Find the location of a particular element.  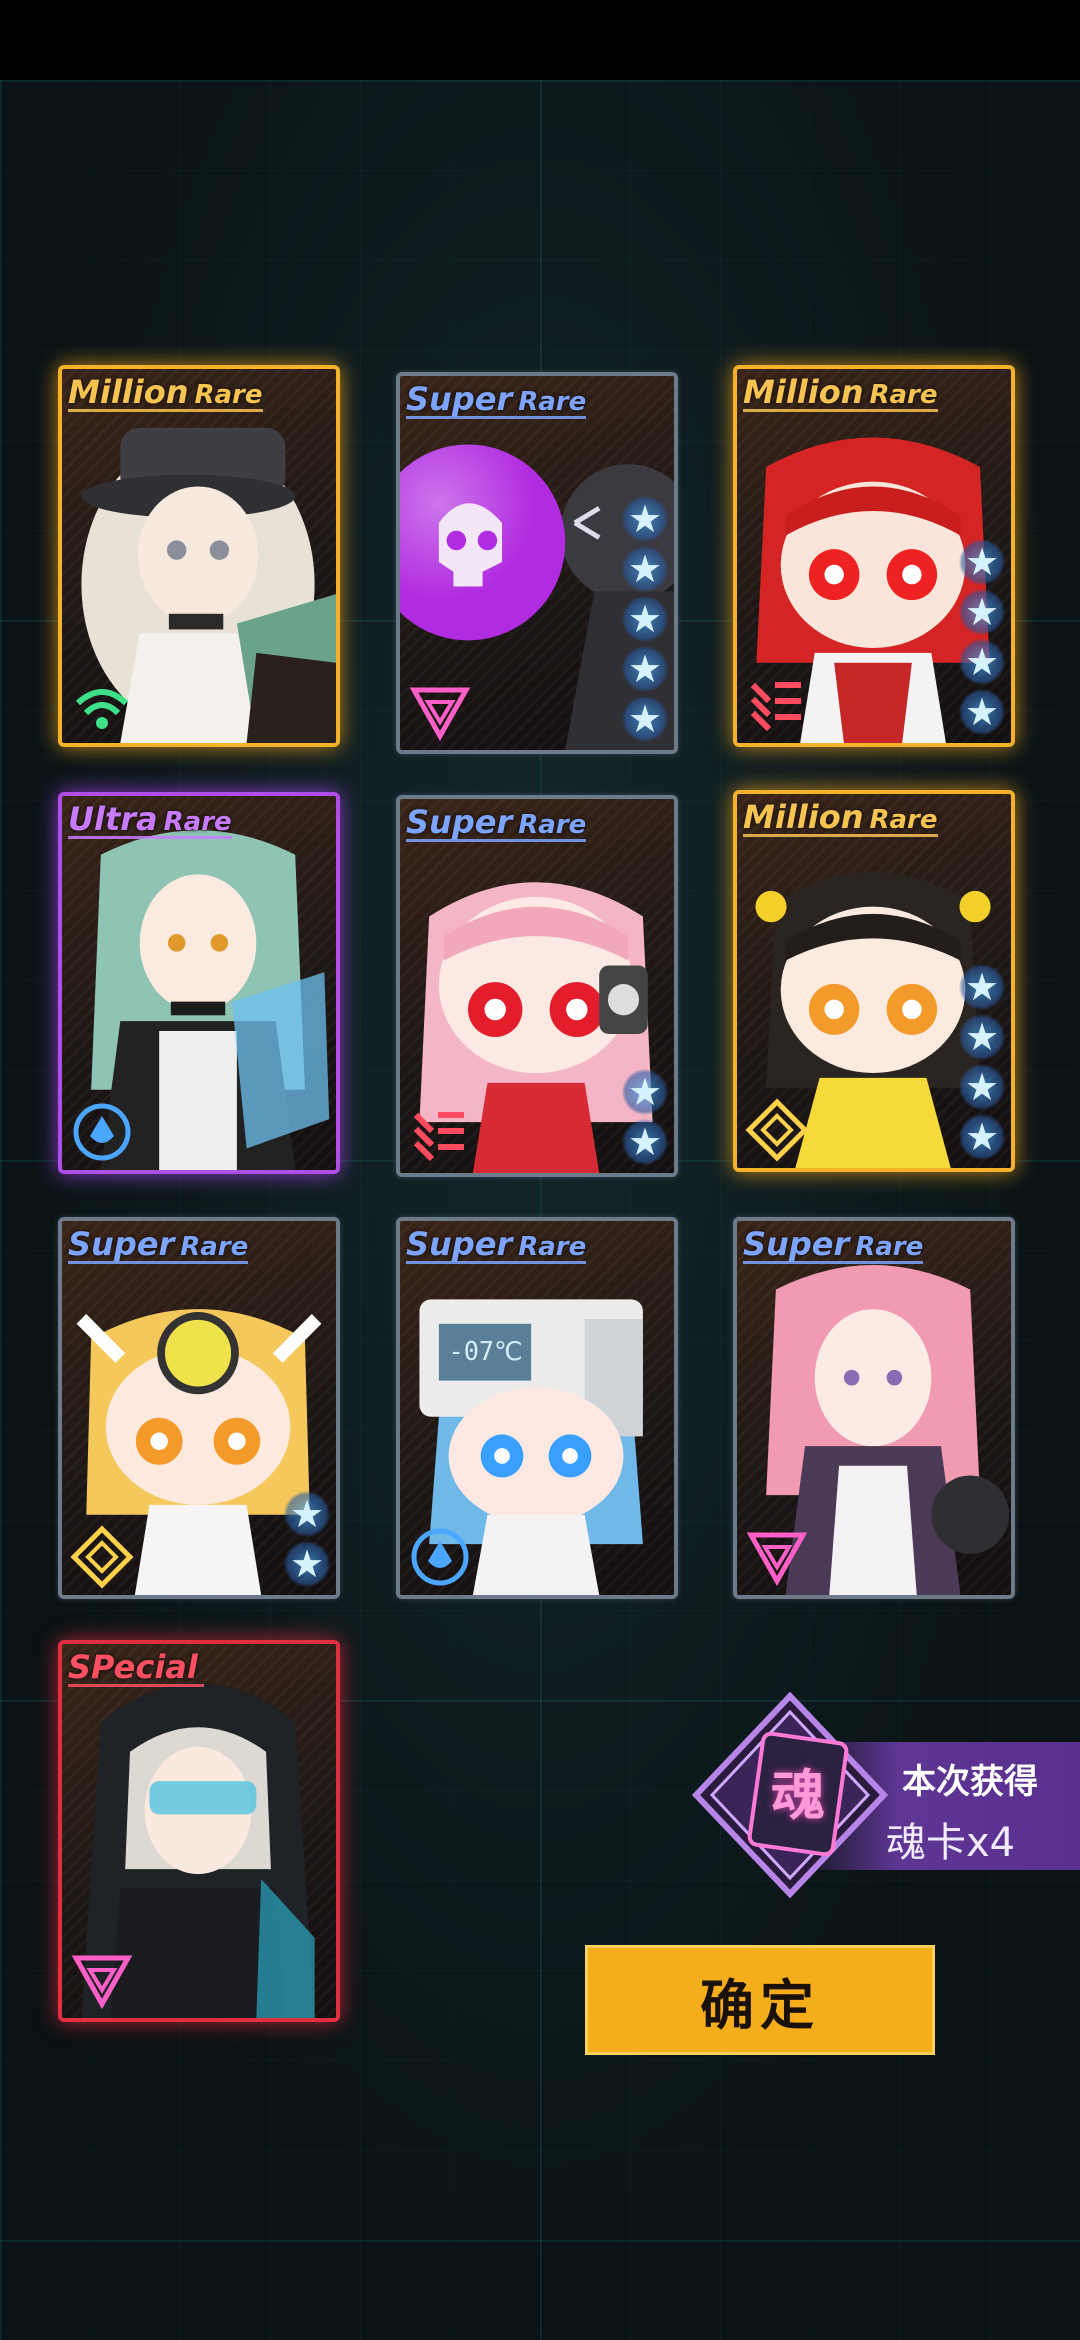

character-card: Super Rare ★ ★ ★ ★ ★ is located at coordinates (537, 563).